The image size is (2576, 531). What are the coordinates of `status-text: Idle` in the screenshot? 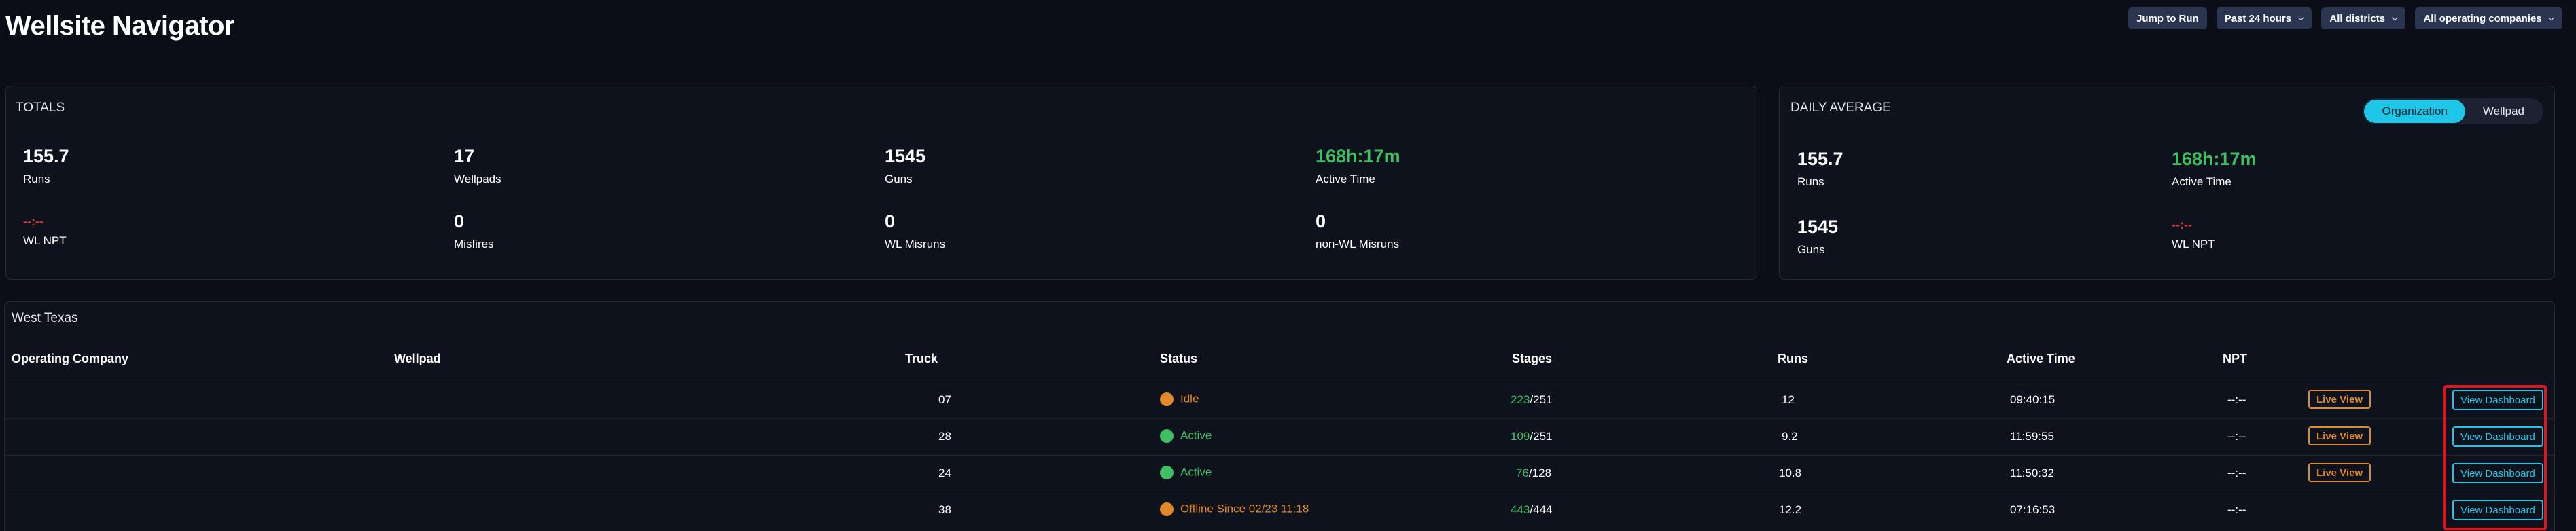 It's located at (1189, 398).